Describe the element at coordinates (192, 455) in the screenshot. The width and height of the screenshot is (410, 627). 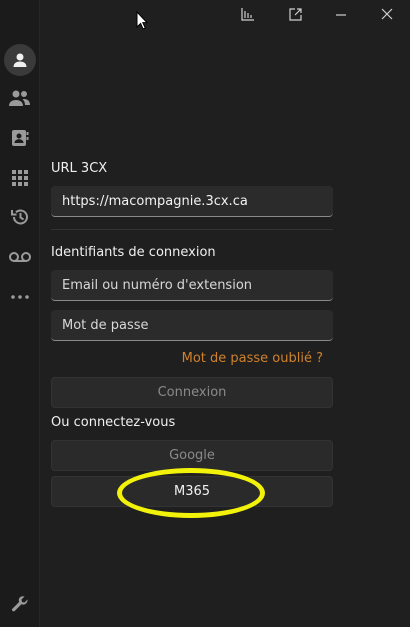
I see `google-button: Google` at that location.